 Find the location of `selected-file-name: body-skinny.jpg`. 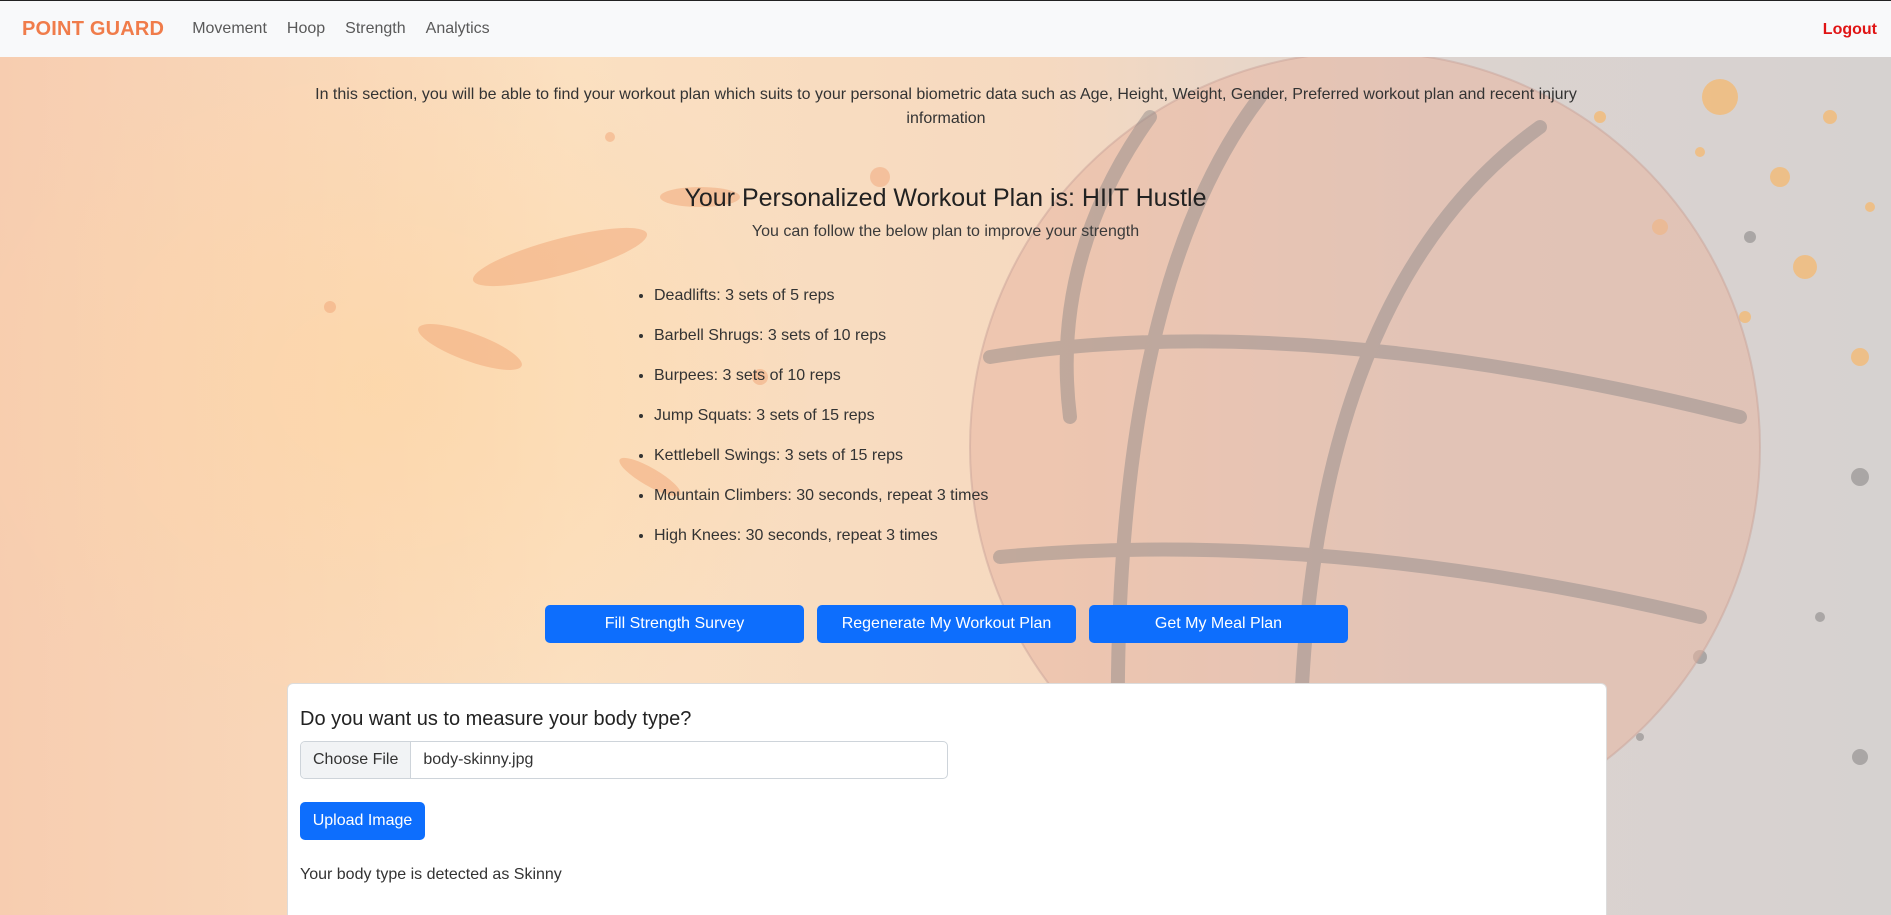

selected-file-name: body-skinny.jpg is located at coordinates (478, 759).